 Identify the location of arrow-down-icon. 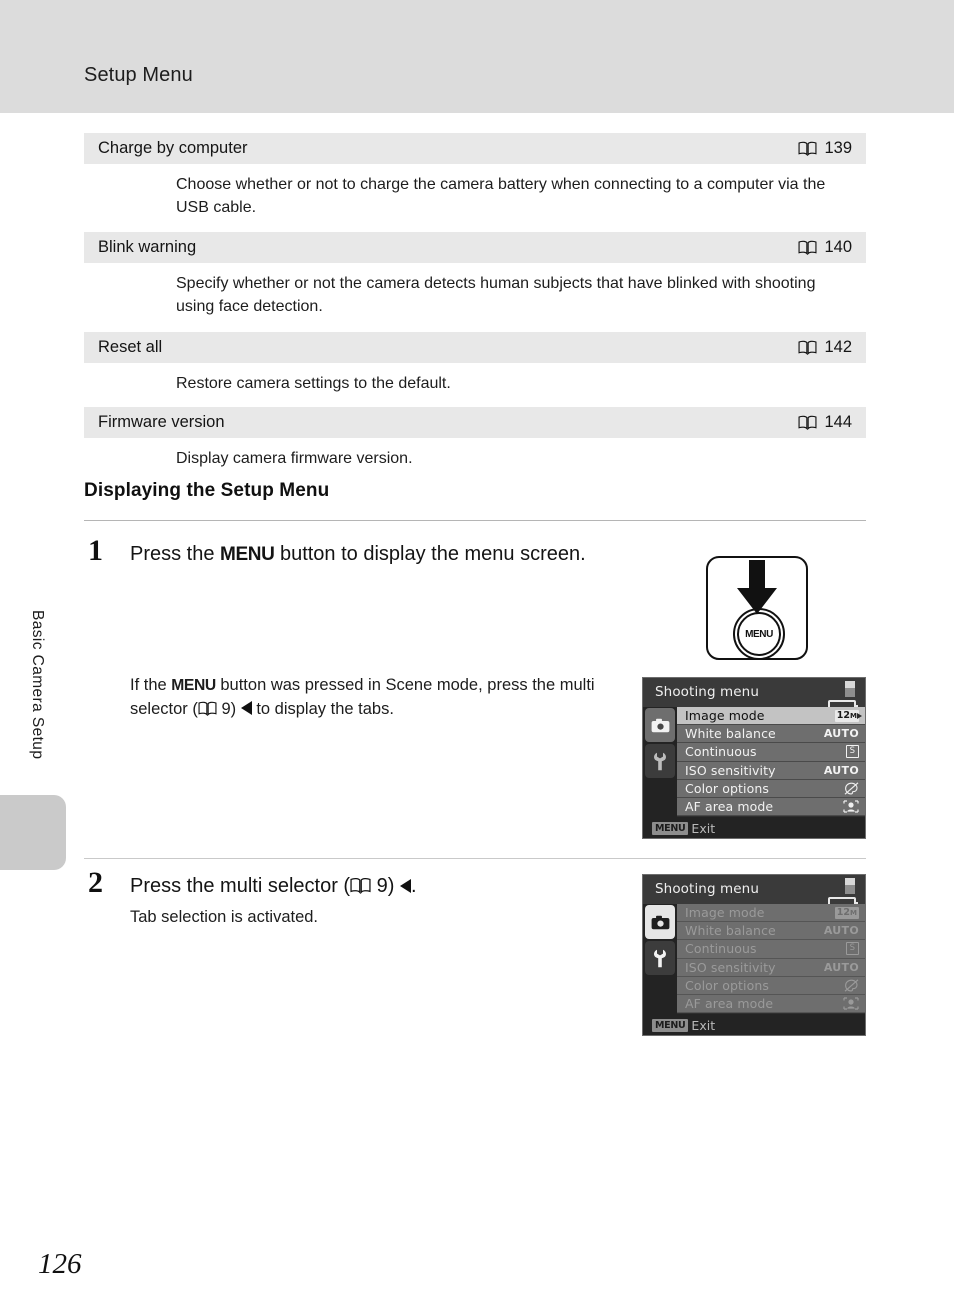
(757, 575).